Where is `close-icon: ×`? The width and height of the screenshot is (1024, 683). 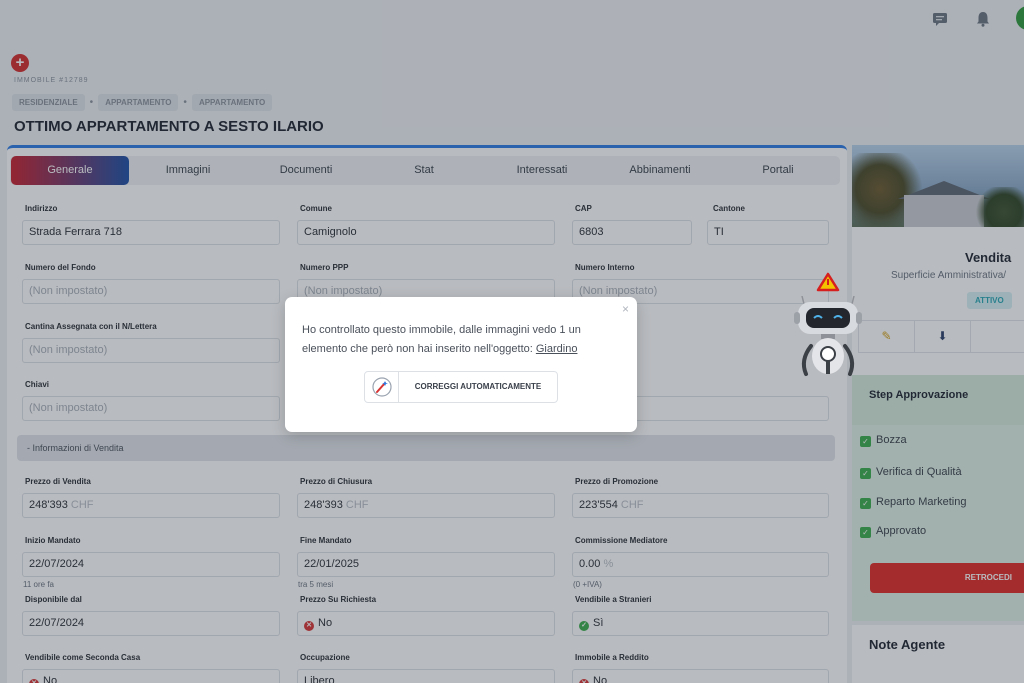 close-icon: × is located at coordinates (625, 309).